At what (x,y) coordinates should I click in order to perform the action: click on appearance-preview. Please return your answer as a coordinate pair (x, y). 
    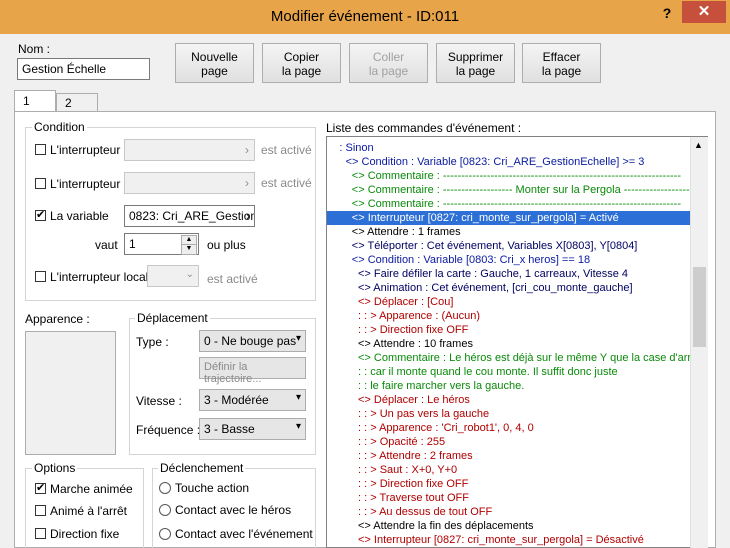
    Looking at the image, I should click on (70, 393).